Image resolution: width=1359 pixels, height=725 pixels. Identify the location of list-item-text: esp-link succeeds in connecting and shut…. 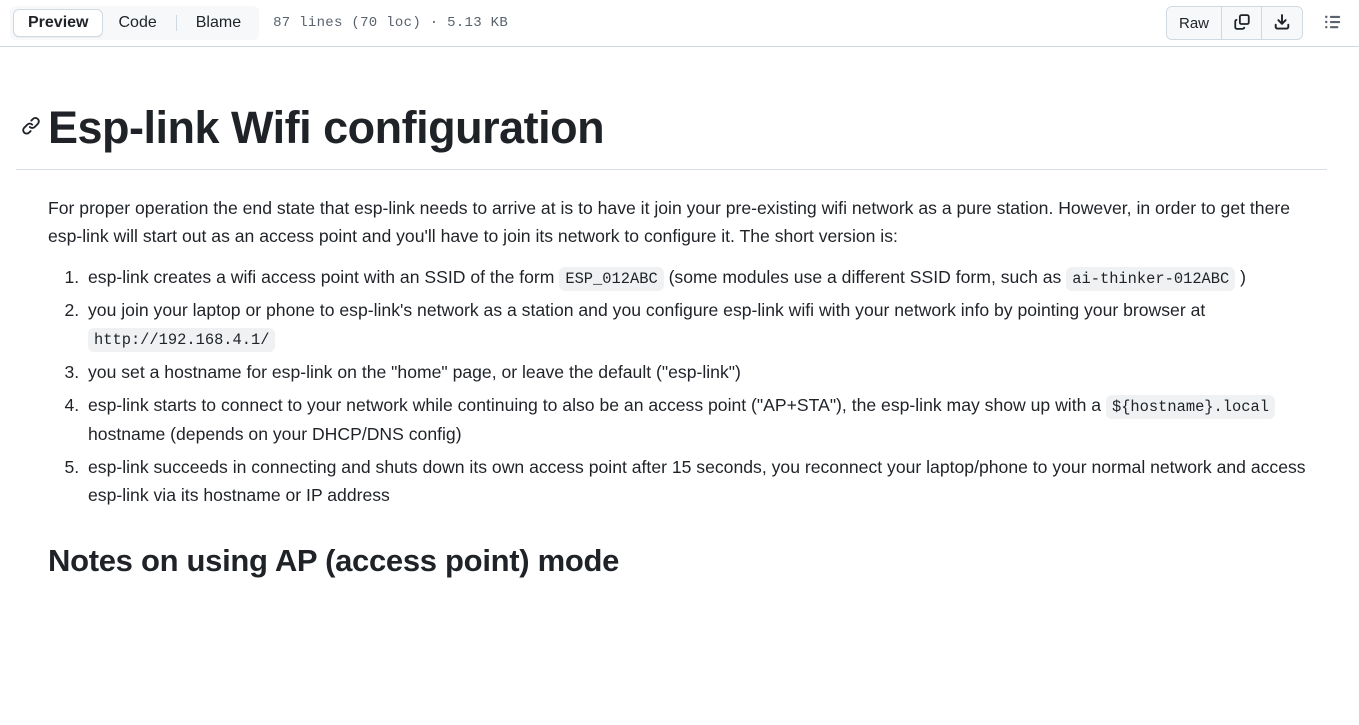
(697, 481).